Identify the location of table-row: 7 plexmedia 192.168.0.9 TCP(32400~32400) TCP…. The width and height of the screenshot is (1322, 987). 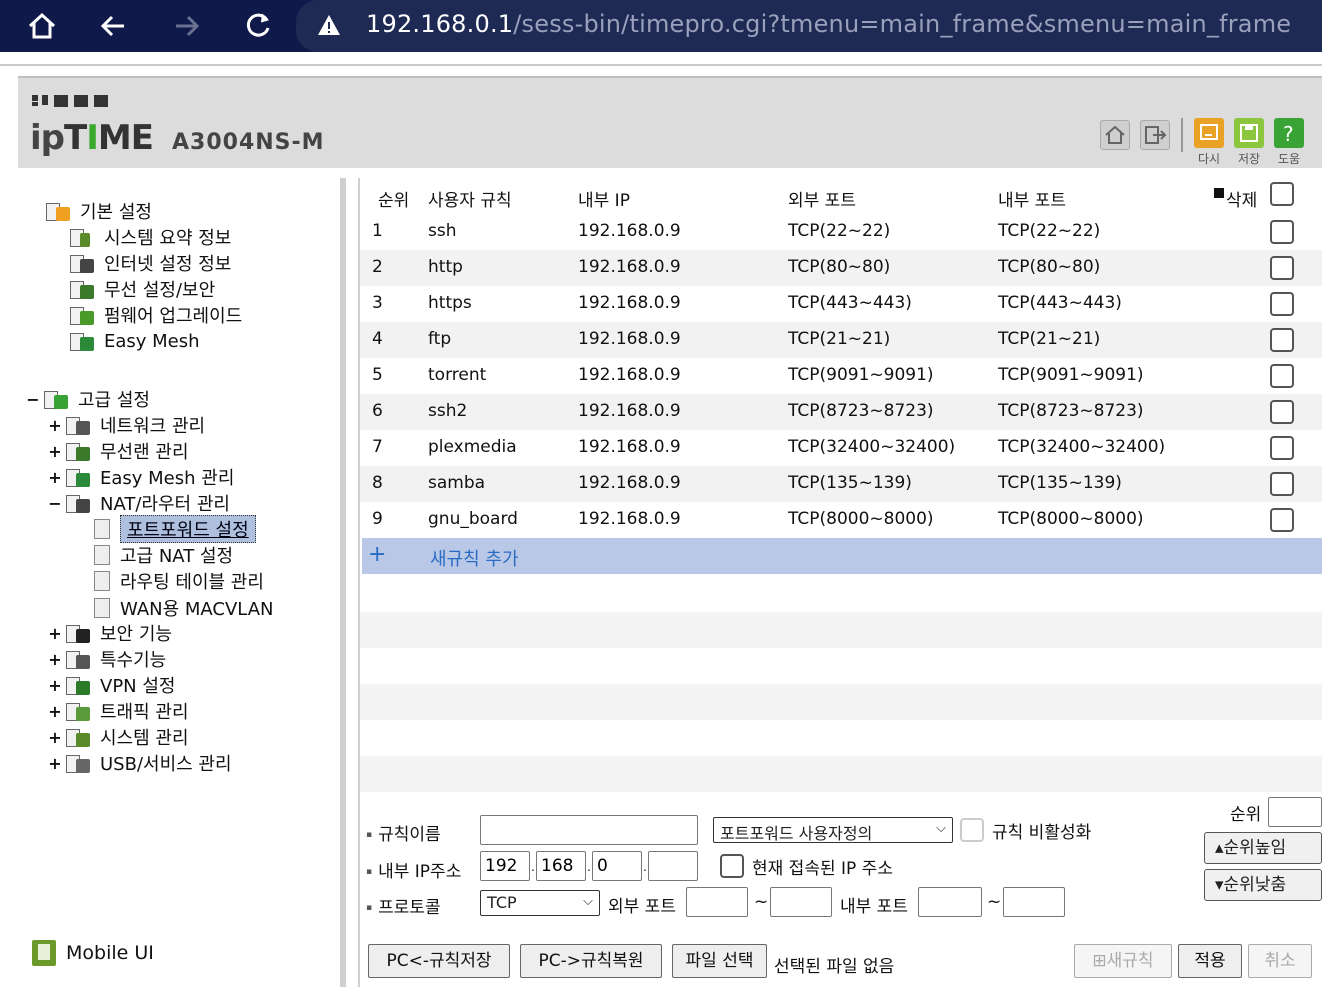
(841, 448).